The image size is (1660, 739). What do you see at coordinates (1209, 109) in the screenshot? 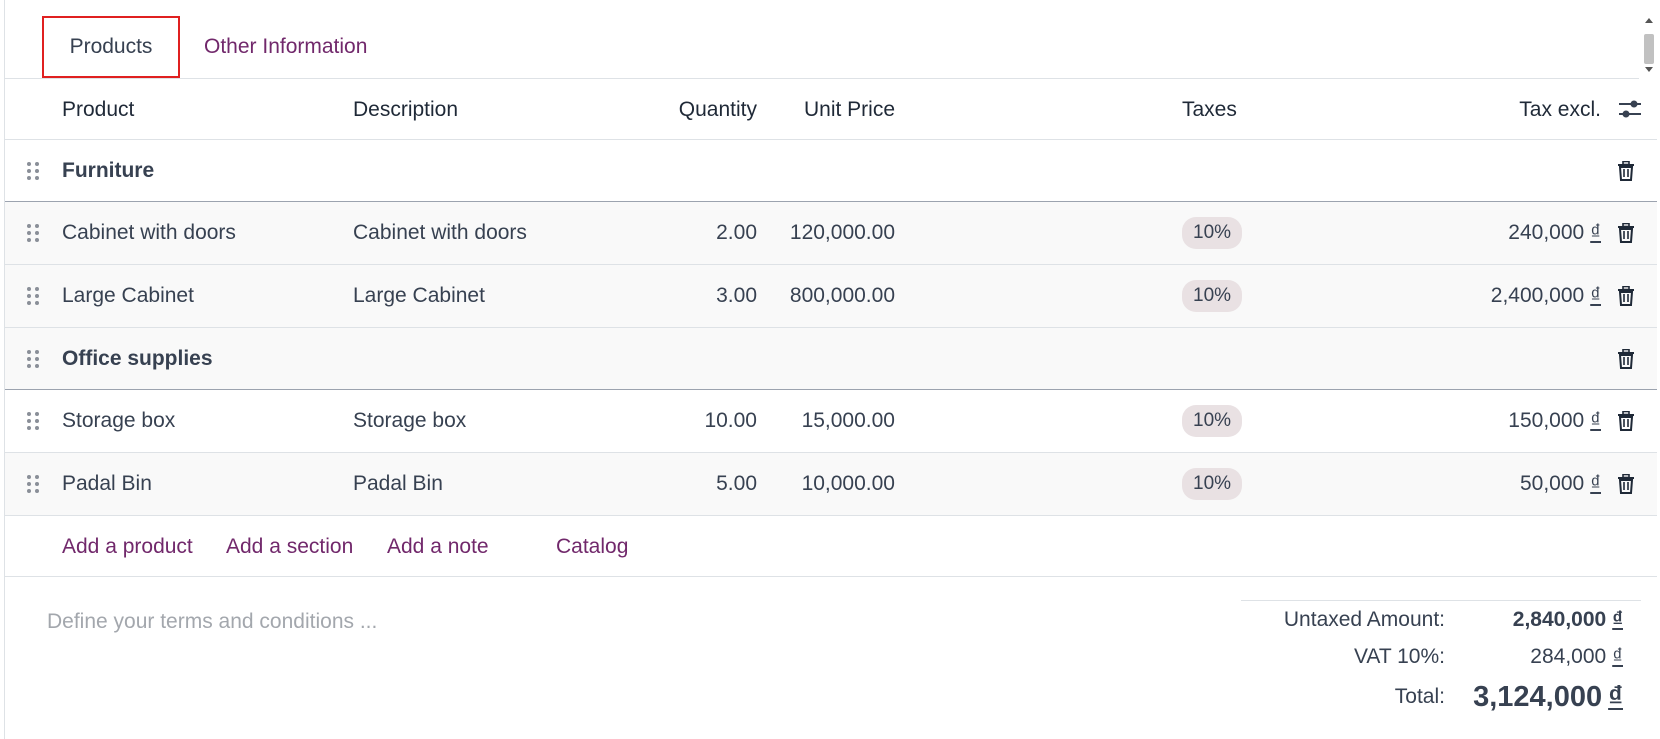
I see `column-header-taxes: Taxes` at bounding box center [1209, 109].